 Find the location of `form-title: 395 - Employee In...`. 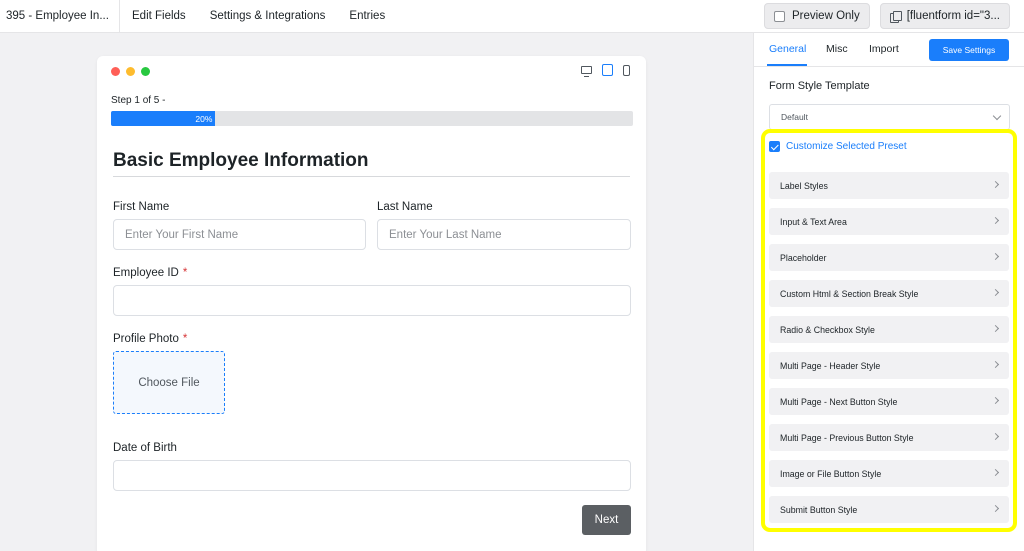

form-title: 395 - Employee In... is located at coordinates (60, 16).